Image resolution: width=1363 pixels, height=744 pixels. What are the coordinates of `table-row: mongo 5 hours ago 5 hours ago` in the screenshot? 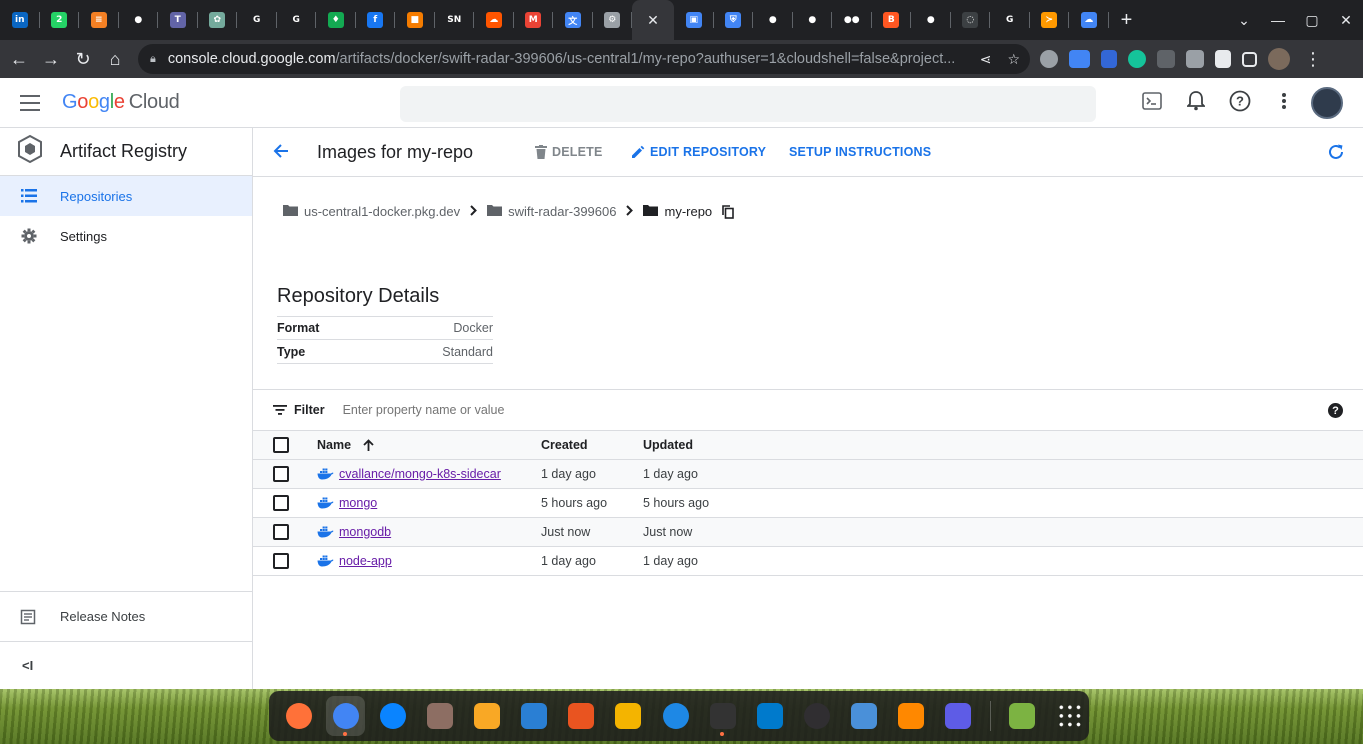 It's located at (808, 503).